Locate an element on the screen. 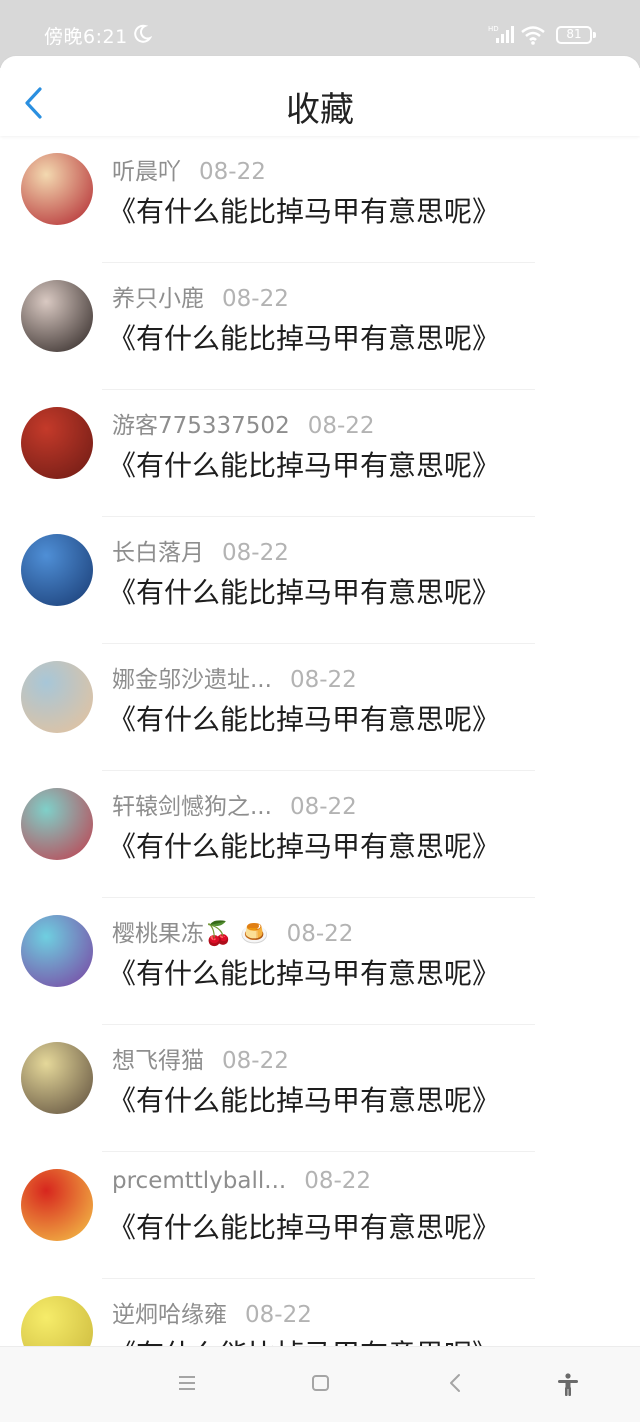  list-item: 听晨吖 08-22 《有什么能比掉马甲有意思呢》 is located at coordinates (320, 199).